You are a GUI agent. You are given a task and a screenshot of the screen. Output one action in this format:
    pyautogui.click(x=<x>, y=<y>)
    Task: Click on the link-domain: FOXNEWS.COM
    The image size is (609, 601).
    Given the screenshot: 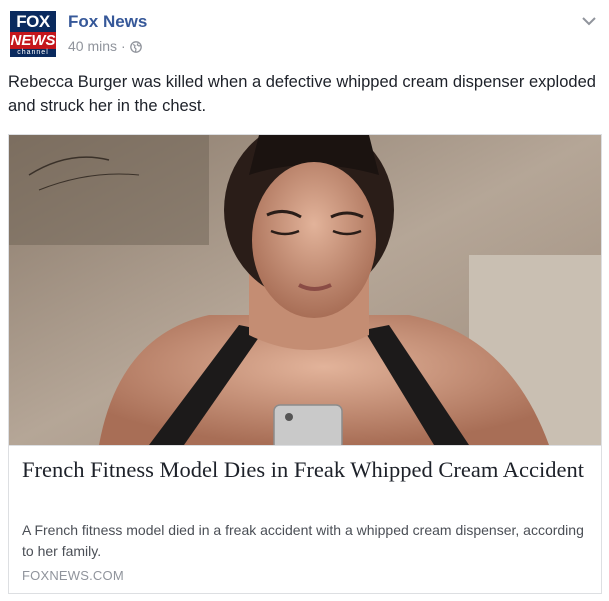 What is the action you would take?
    pyautogui.click(x=73, y=575)
    